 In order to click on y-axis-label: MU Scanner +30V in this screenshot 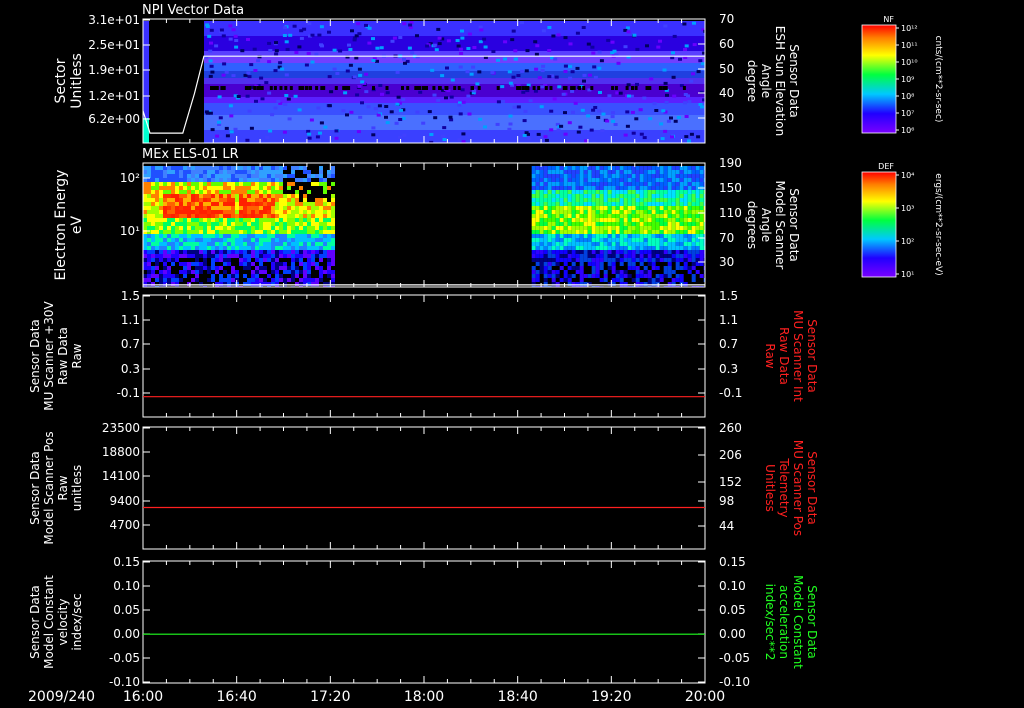, I will do `click(49, 356)`.